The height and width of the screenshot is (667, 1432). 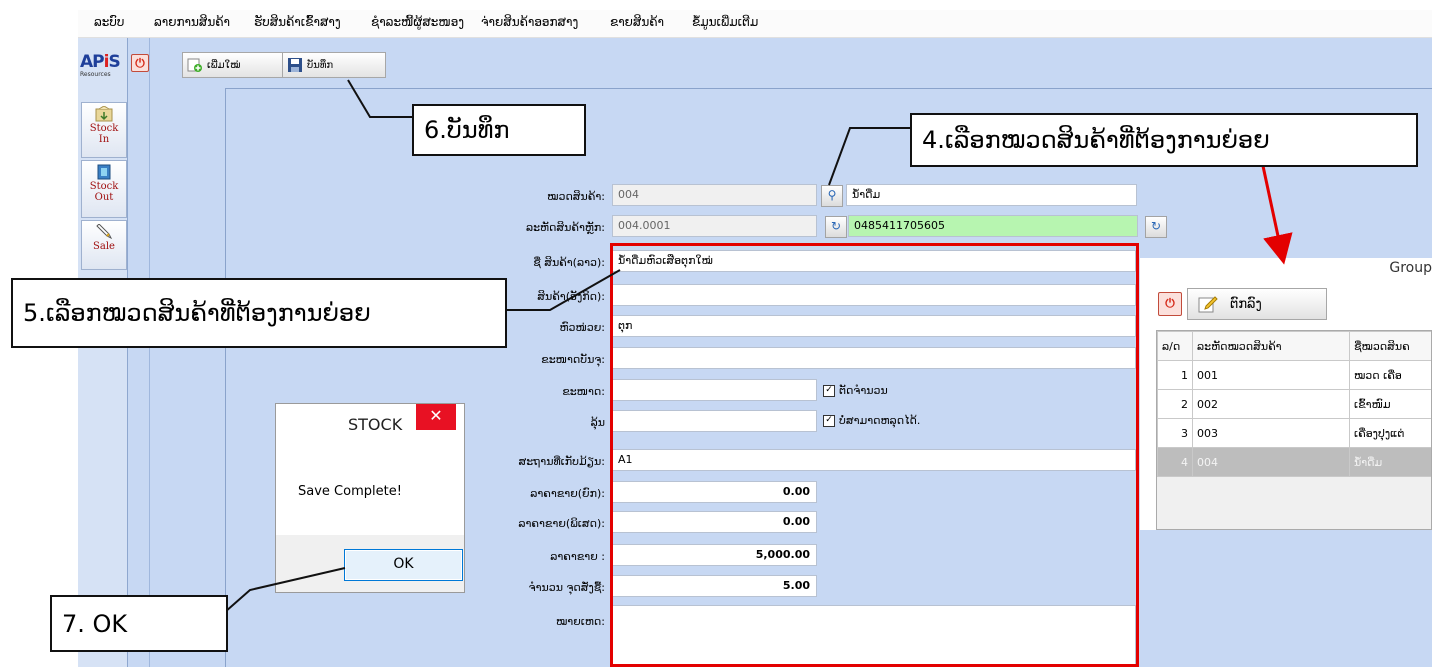 What do you see at coordinates (1277, 215) in the screenshot?
I see `arrow-to-group-panel` at bounding box center [1277, 215].